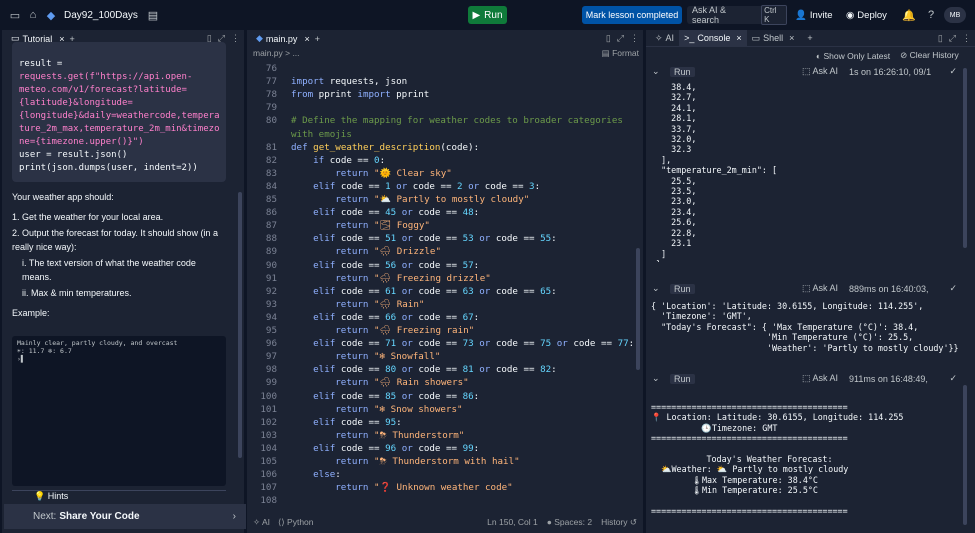  Describe the element at coordinates (271, 252) in the screenshot. I see `line-number: 89` at that location.